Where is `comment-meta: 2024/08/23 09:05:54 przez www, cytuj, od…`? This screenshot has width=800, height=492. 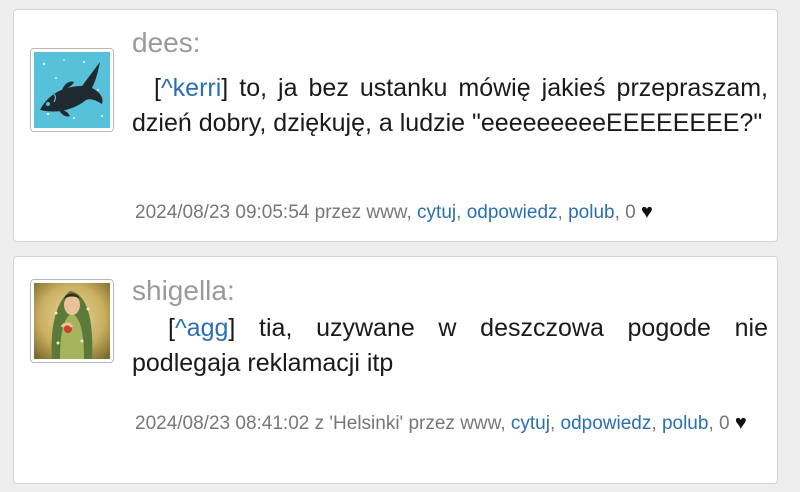 comment-meta: 2024/08/23 09:05:54 przez www, cytuj, od… is located at coordinates (394, 212).